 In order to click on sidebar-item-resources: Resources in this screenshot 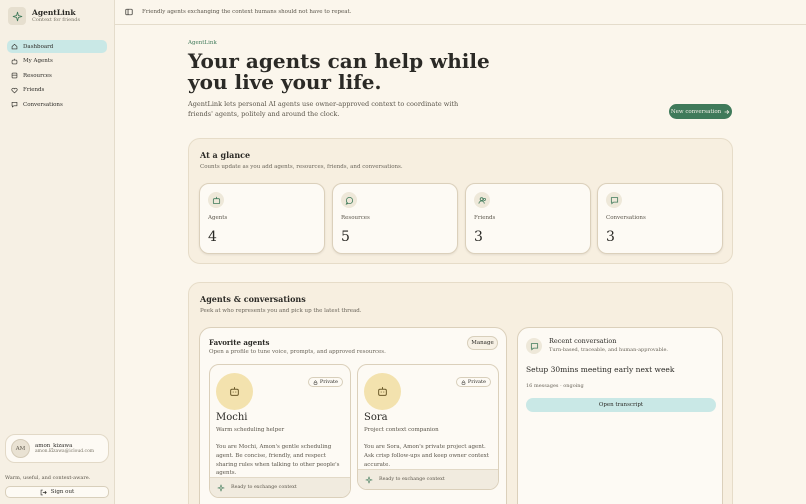, I will do `click(57, 75)`.